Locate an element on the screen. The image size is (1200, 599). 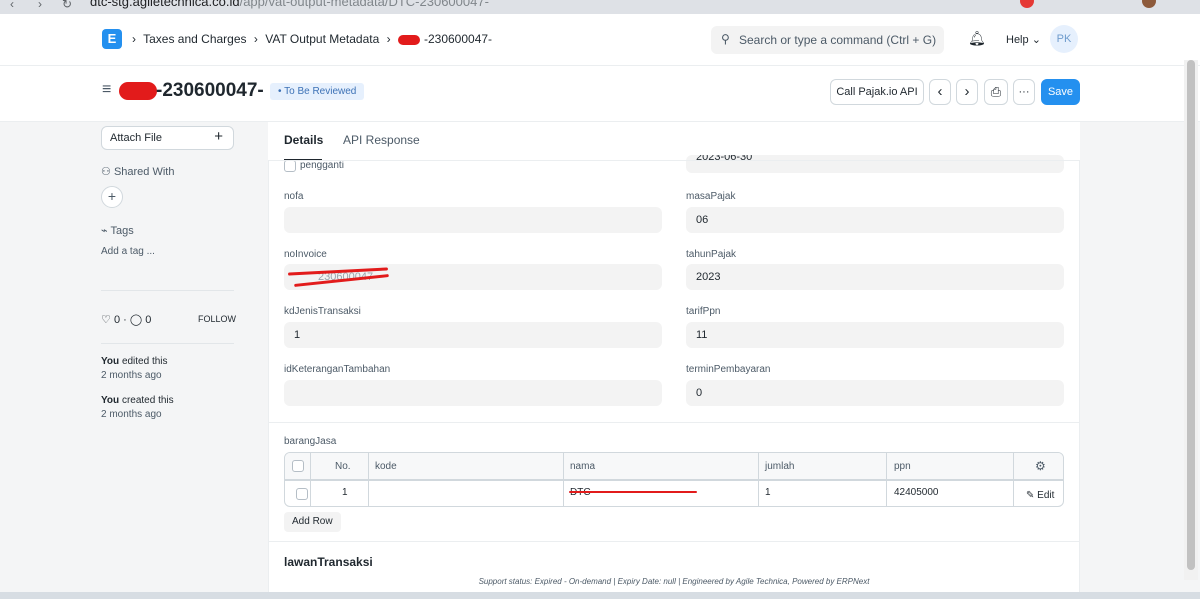
search-placeholder: Search or type a command (Ctrl + G) is located at coordinates (838, 40).